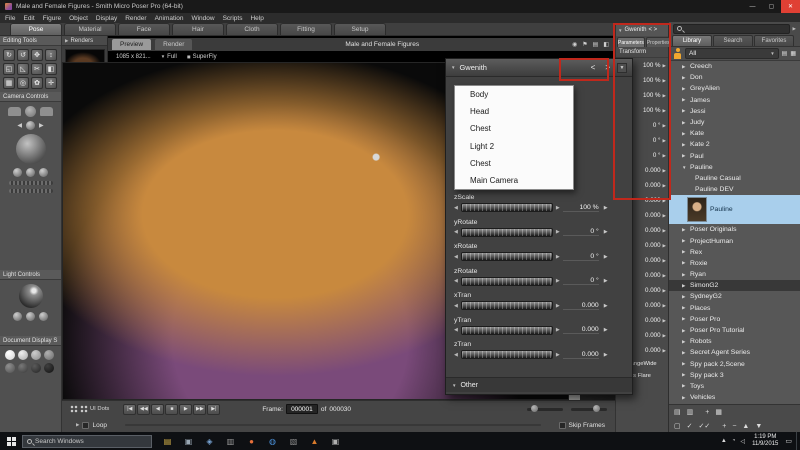  What do you see at coordinates (798, 441) in the screenshot?
I see `show-desktop-button` at bounding box center [798, 441].